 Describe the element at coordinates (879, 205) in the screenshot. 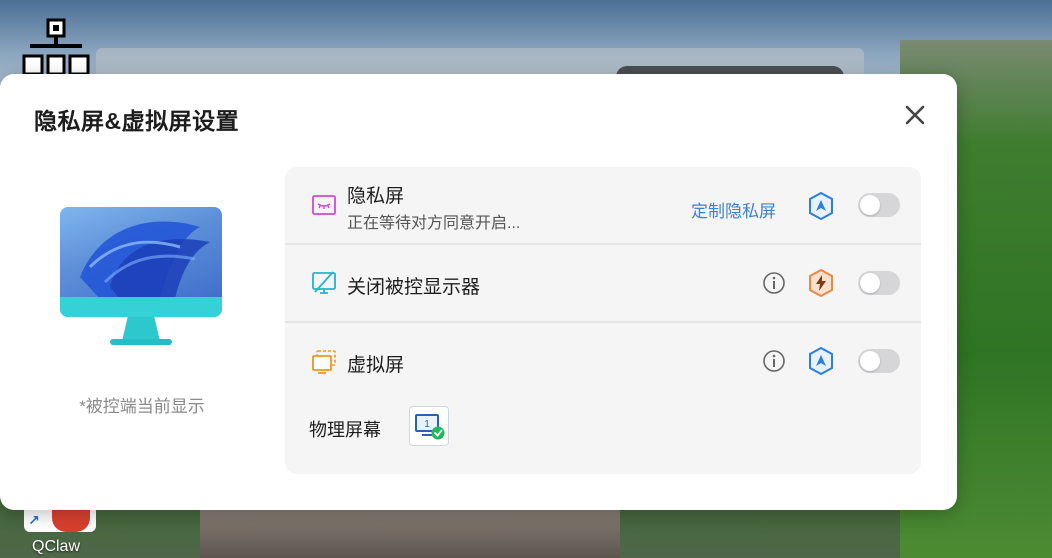

I see `privacy-screen-toggle` at that location.